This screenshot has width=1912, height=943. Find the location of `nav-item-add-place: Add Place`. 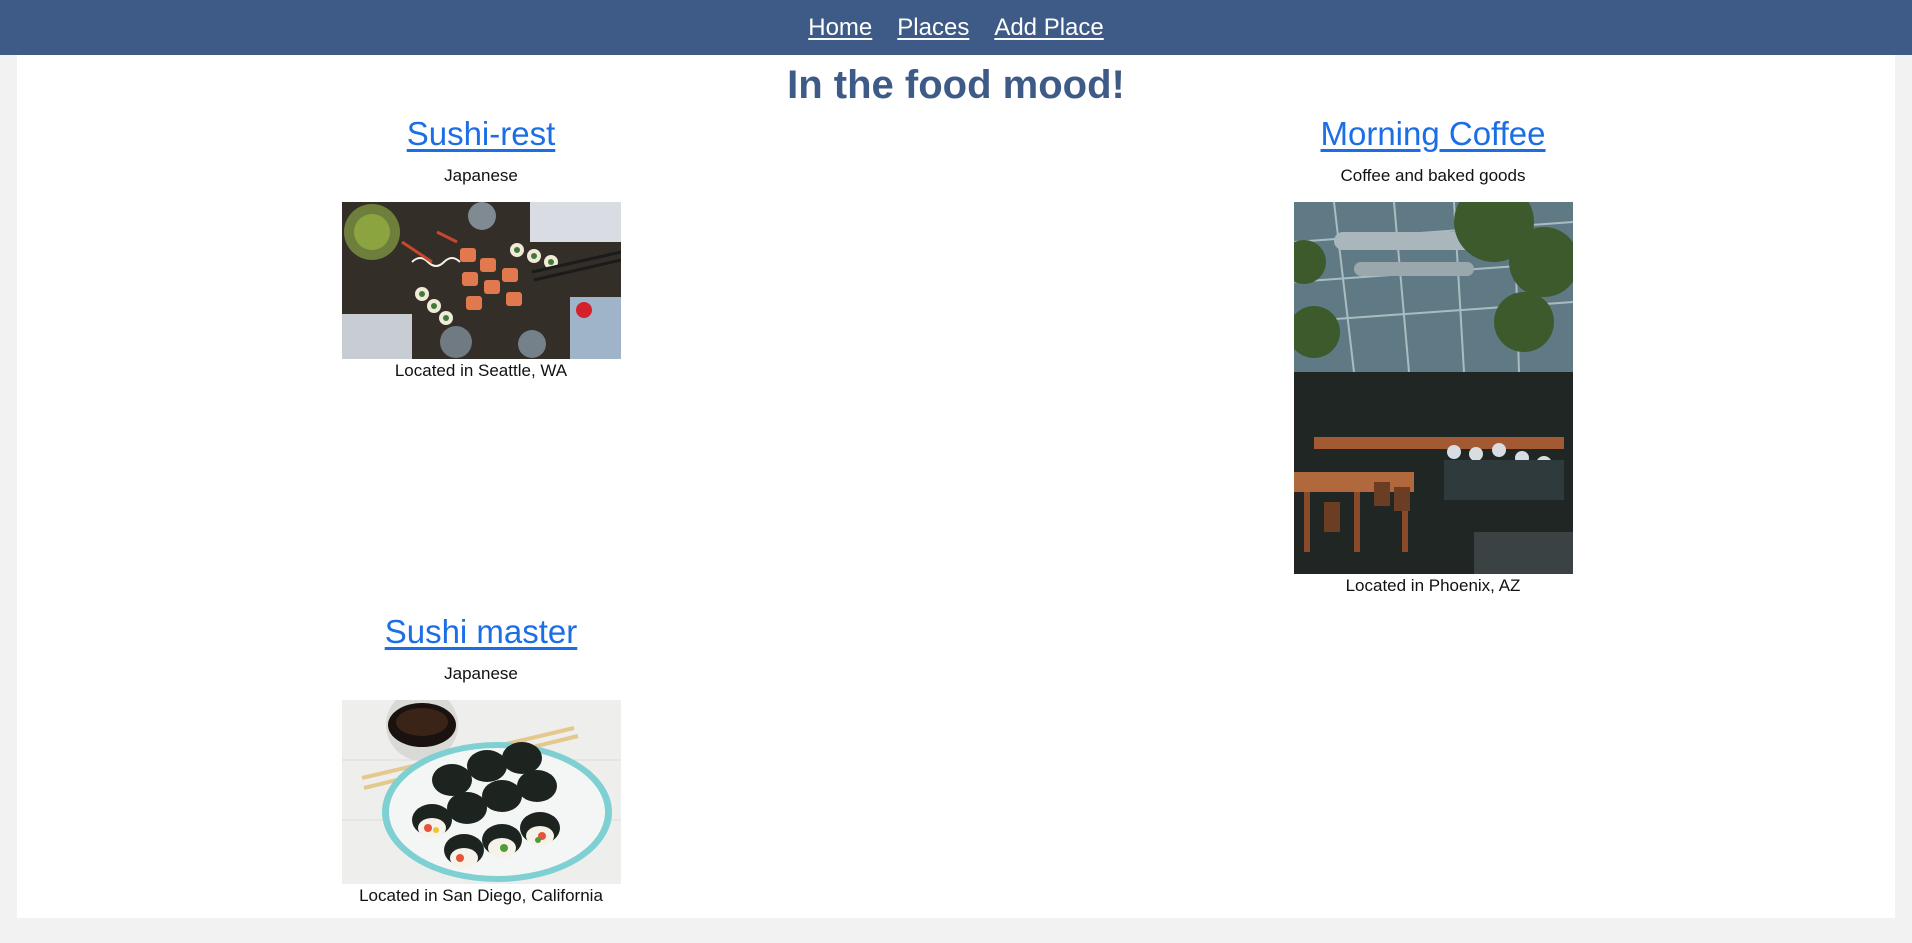

nav-item-add-place: Add Place is located at coordinates (1048, 28).